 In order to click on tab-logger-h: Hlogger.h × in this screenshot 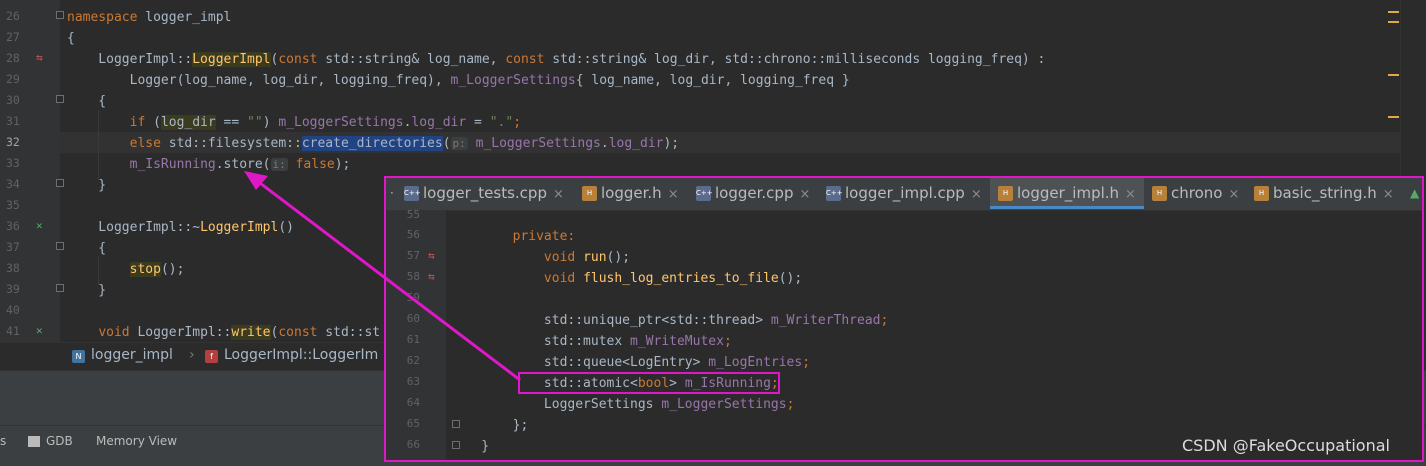, I will do `click(630, 193)`.